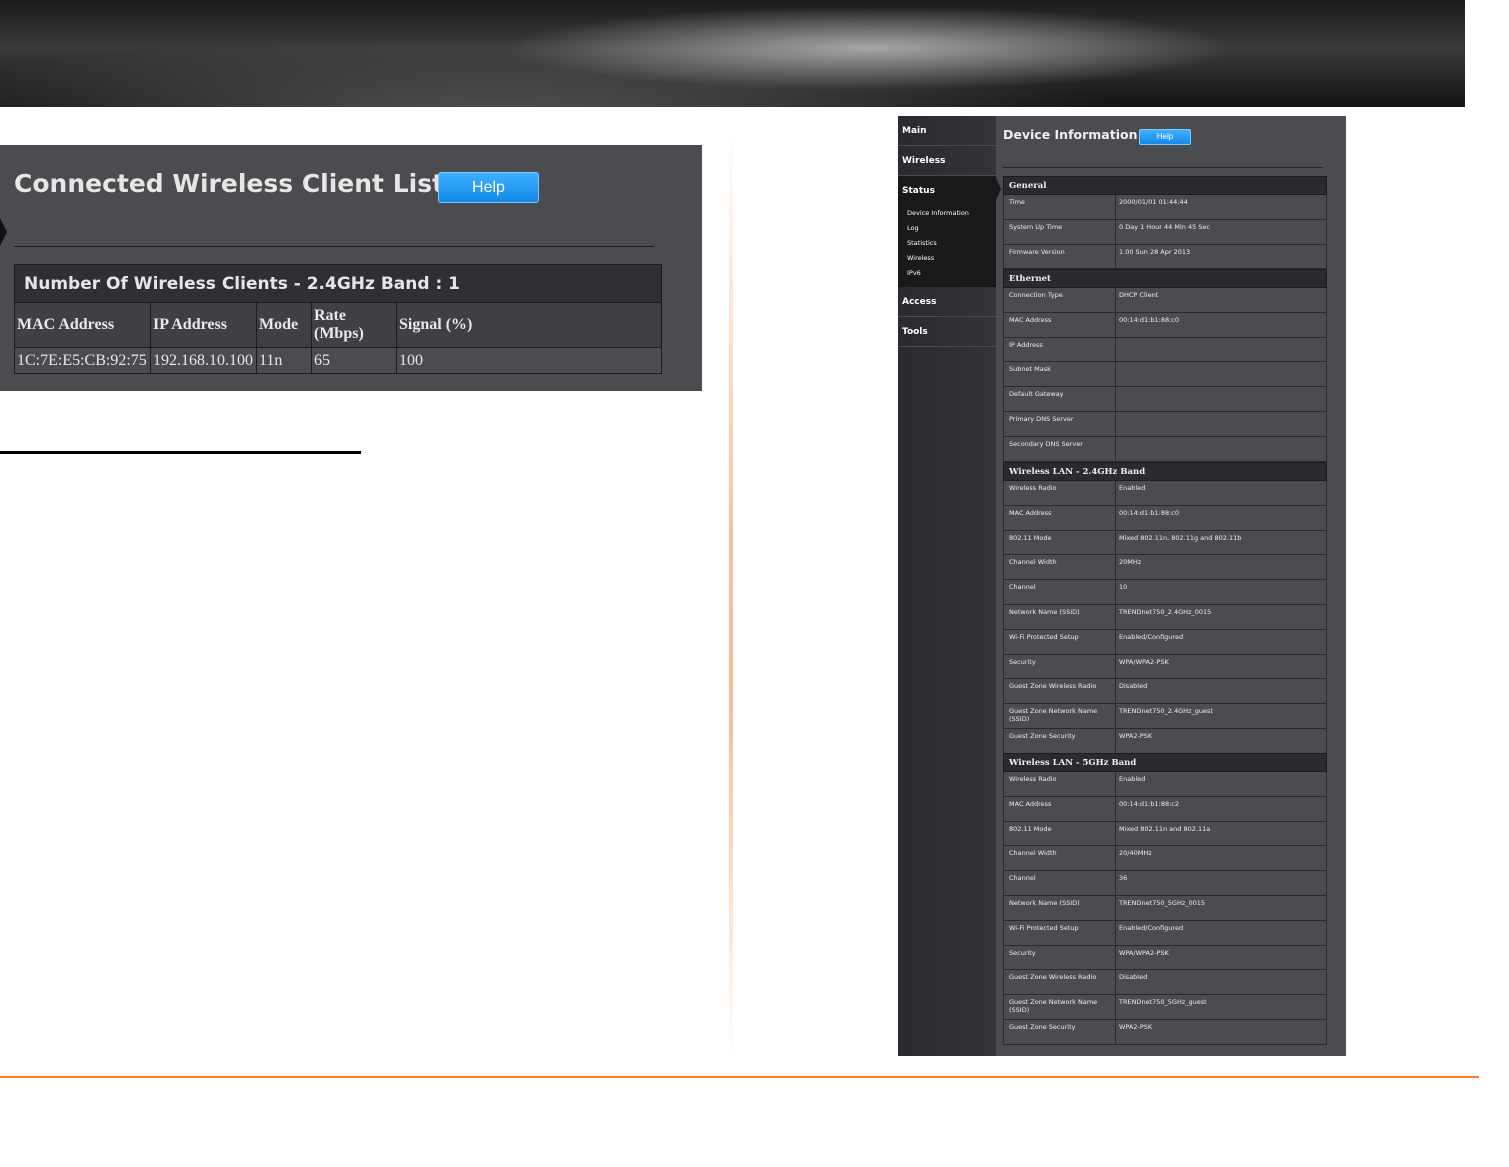  Describe the element at coordinates (922, 243) in the screenshot. I see `subnav-item-statistics: Statistics` at that location.